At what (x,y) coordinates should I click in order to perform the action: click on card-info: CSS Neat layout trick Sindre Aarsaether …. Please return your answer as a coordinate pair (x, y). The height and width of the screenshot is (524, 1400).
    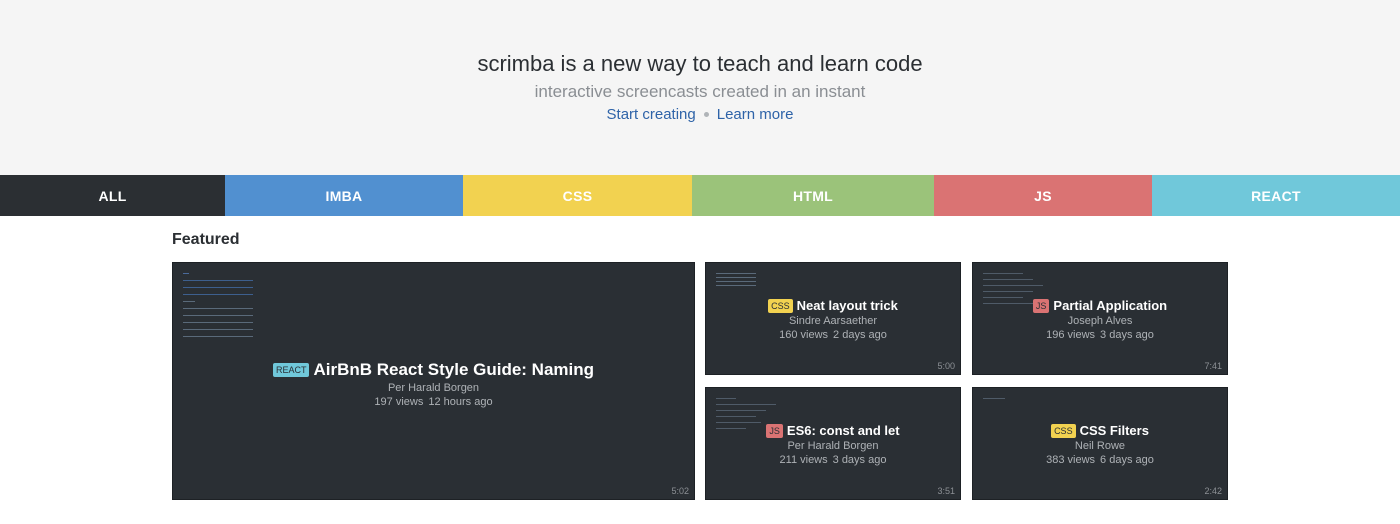
    Looking at the image, I should click on (833, 319).